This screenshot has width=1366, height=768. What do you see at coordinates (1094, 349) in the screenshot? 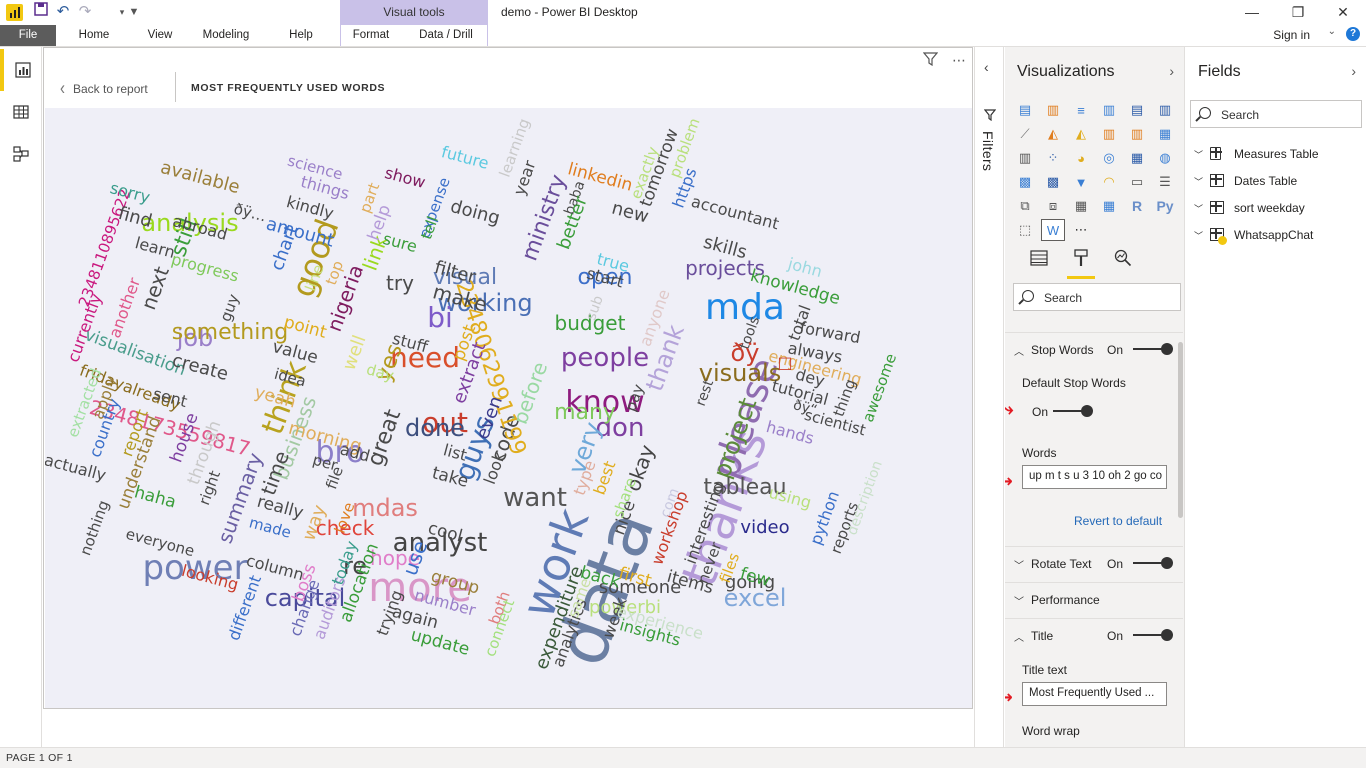
I see `section-stop-words: ︿ Stop Words On` at bounding box center [1094, 349].